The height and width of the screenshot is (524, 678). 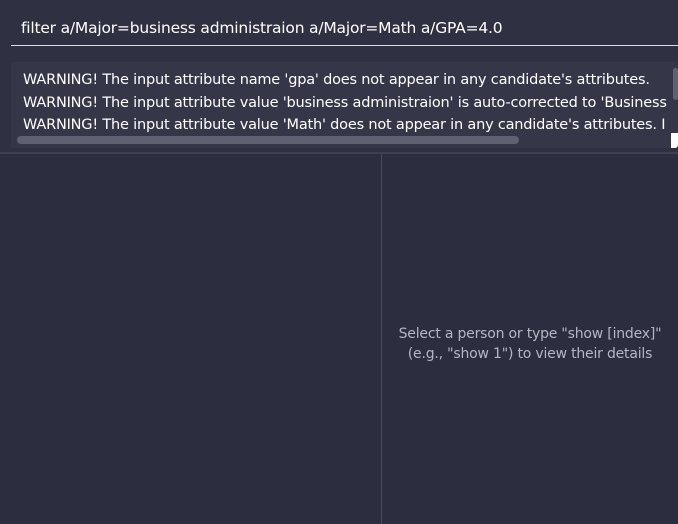 What do you see at coordinates (530, 334) in the screenshot?
I see `placeholder-line: Select a person or type "show [index]"` at bounding box center [530, 334].